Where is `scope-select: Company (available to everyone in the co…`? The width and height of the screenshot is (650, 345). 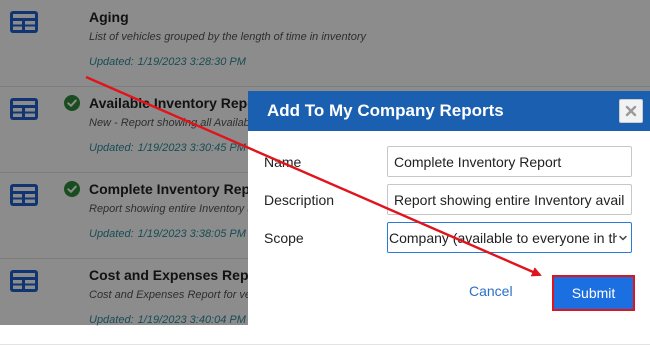
scope-select: Company (available to everyone in the co… is located at coordinates (509, 237).